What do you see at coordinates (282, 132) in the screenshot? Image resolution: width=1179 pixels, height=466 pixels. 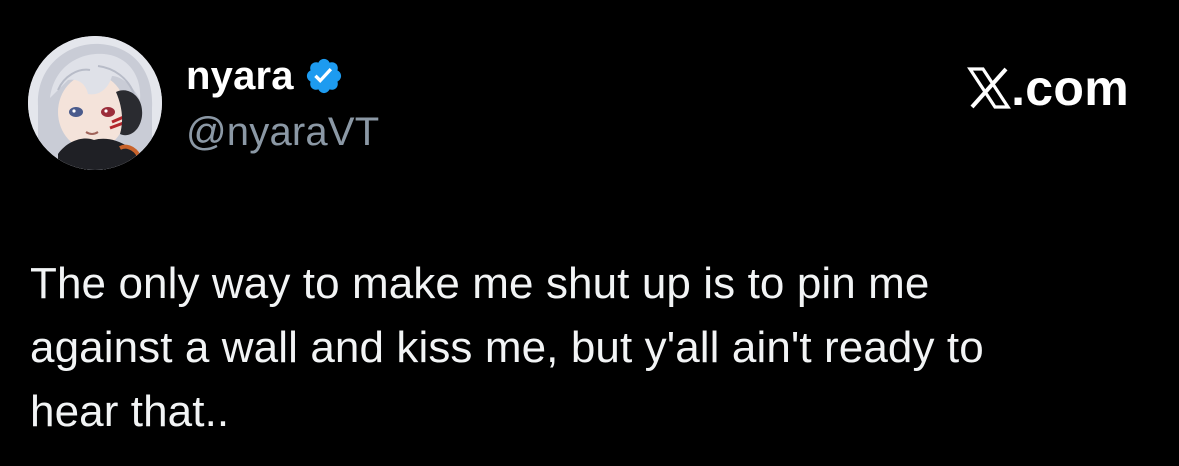 I see `author-handle: @nyaraVT` at bounding box center [282, 132].